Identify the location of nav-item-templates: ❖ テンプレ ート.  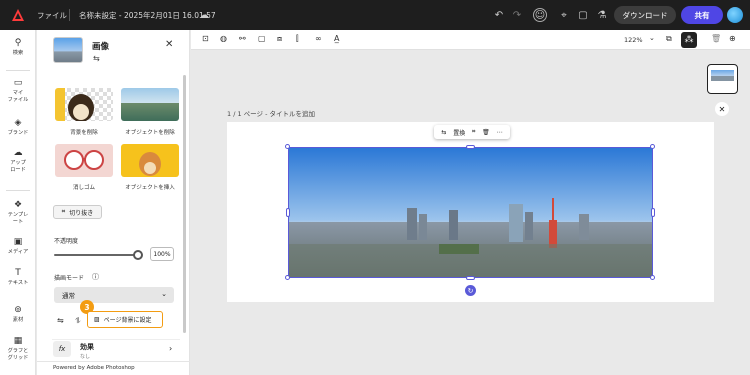
(18, 213).